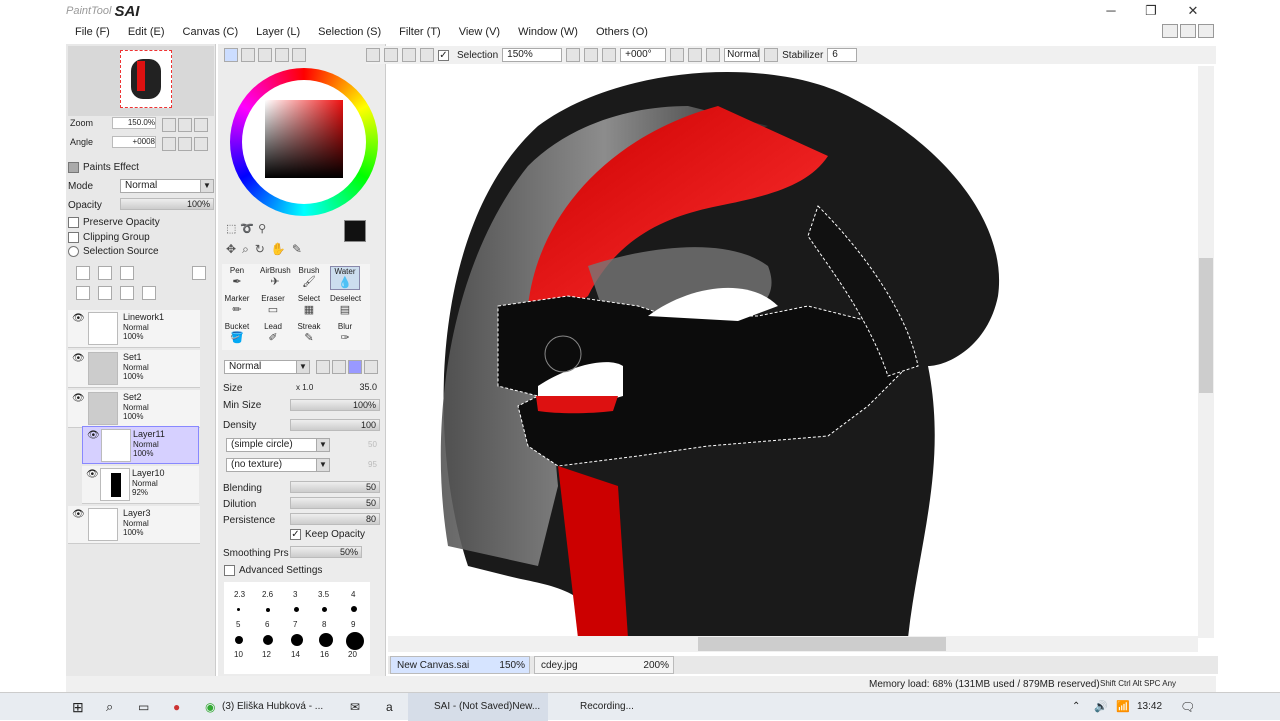  Describe the element at coordinates (278, 249) in the screenshot. I see `hand-icon: ✋` at that location.